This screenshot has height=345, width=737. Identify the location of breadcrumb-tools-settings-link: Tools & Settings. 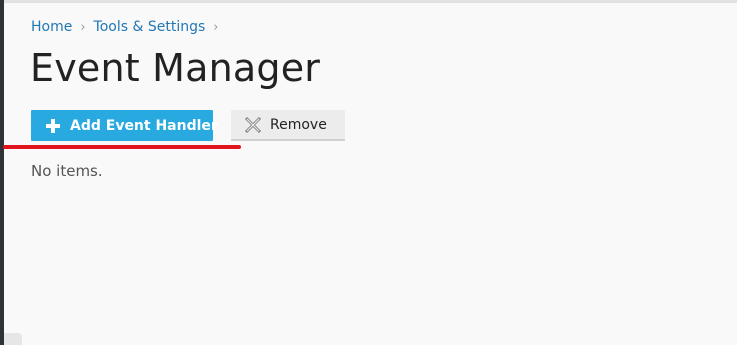
(150, 27).